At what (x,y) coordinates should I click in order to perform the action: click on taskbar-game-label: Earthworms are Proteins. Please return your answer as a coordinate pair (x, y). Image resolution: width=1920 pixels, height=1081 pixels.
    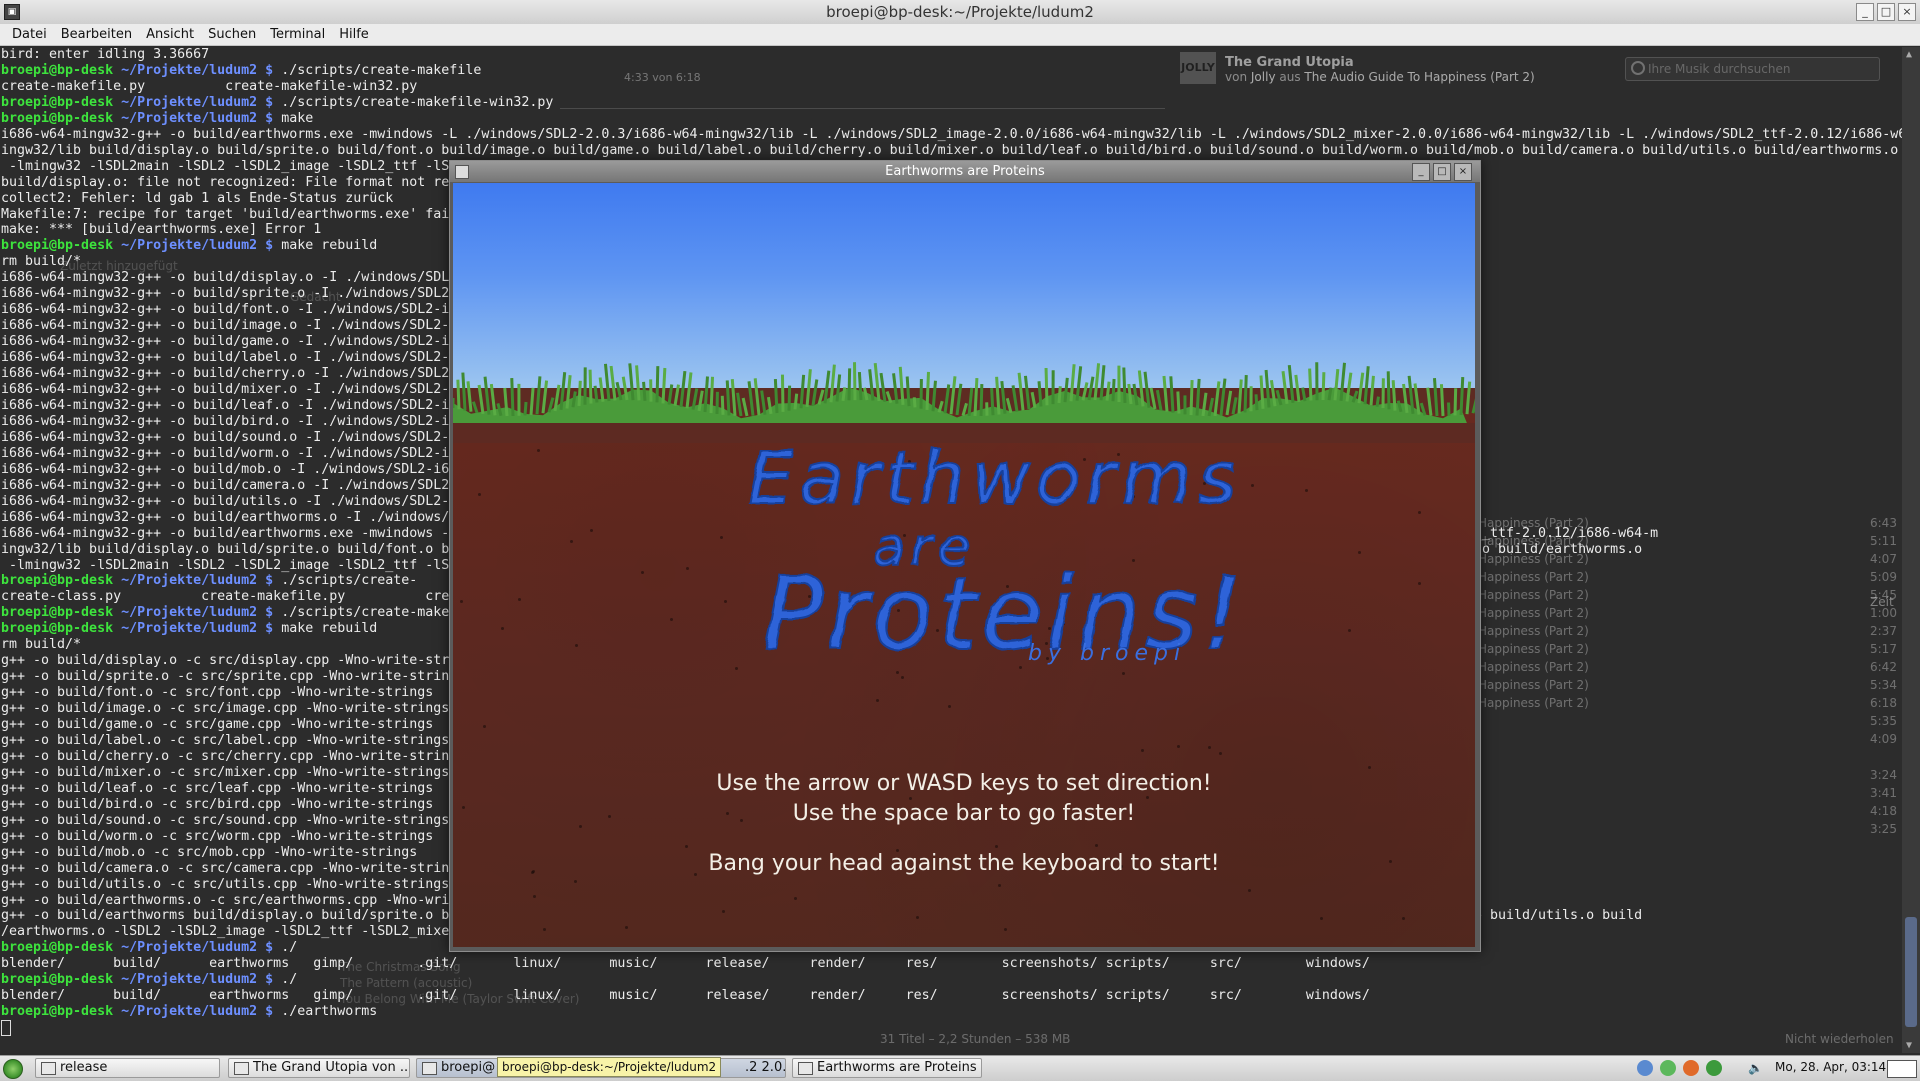
    Looking at the image, I should click on (897, 1067).